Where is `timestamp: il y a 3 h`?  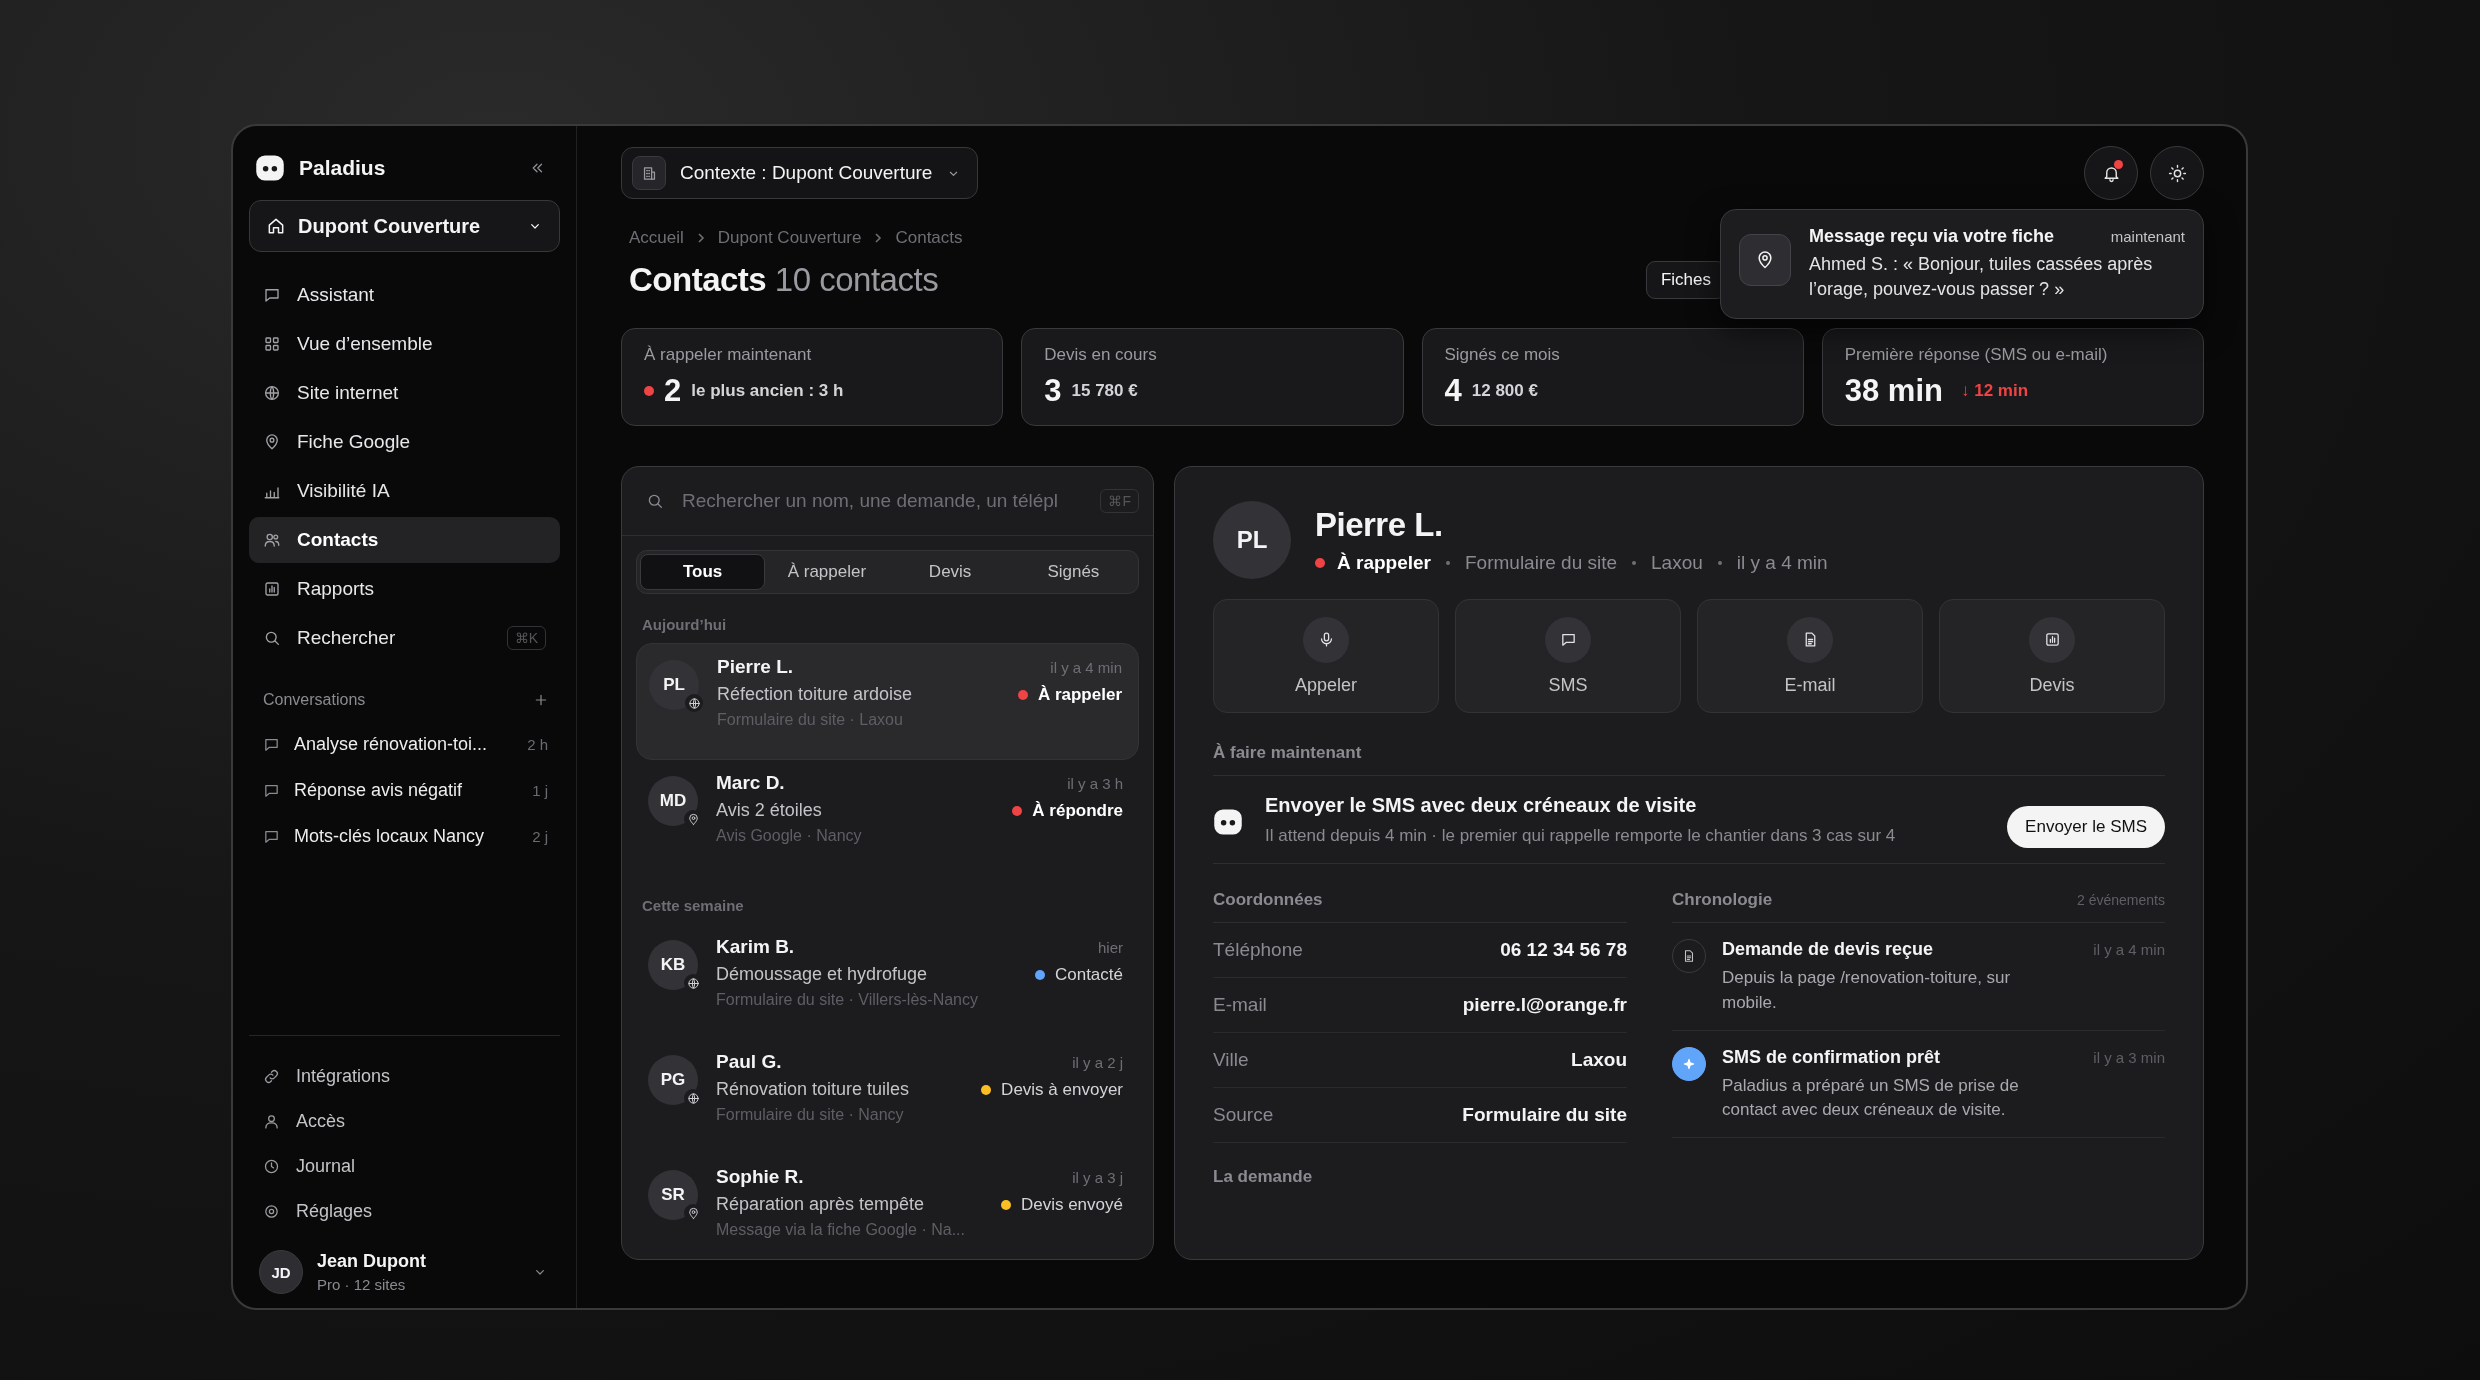 timestamp: il y a 3 h is located at coordinates (1095, 783).